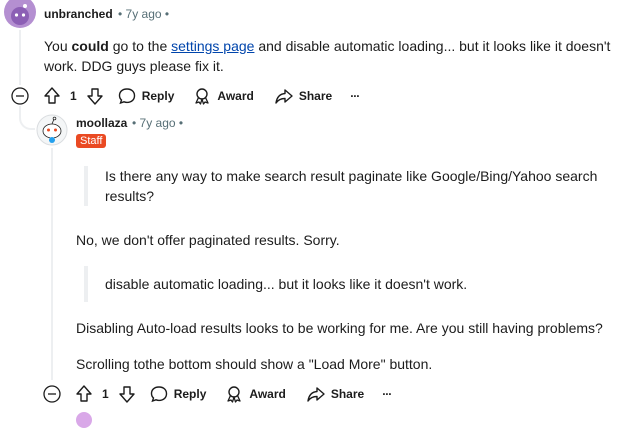 This screenshot has height=428, width=634. What do you see at coordinates (78, 14) in the screenshot?
I see `comment-author: unbranched` at bounding box center [78, 14].